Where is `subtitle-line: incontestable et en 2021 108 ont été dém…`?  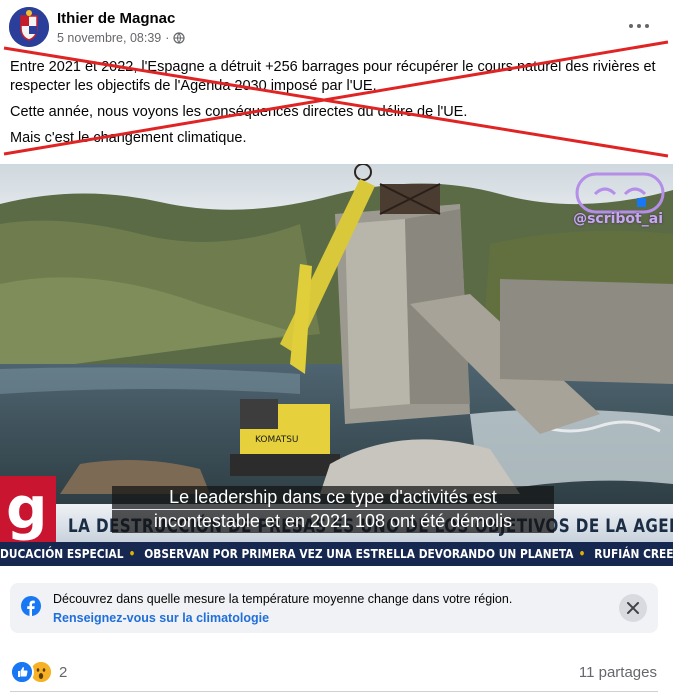
subtitle-line: incontestable et en 2021 108 ont été dém… is located at coordinates (333, 521).